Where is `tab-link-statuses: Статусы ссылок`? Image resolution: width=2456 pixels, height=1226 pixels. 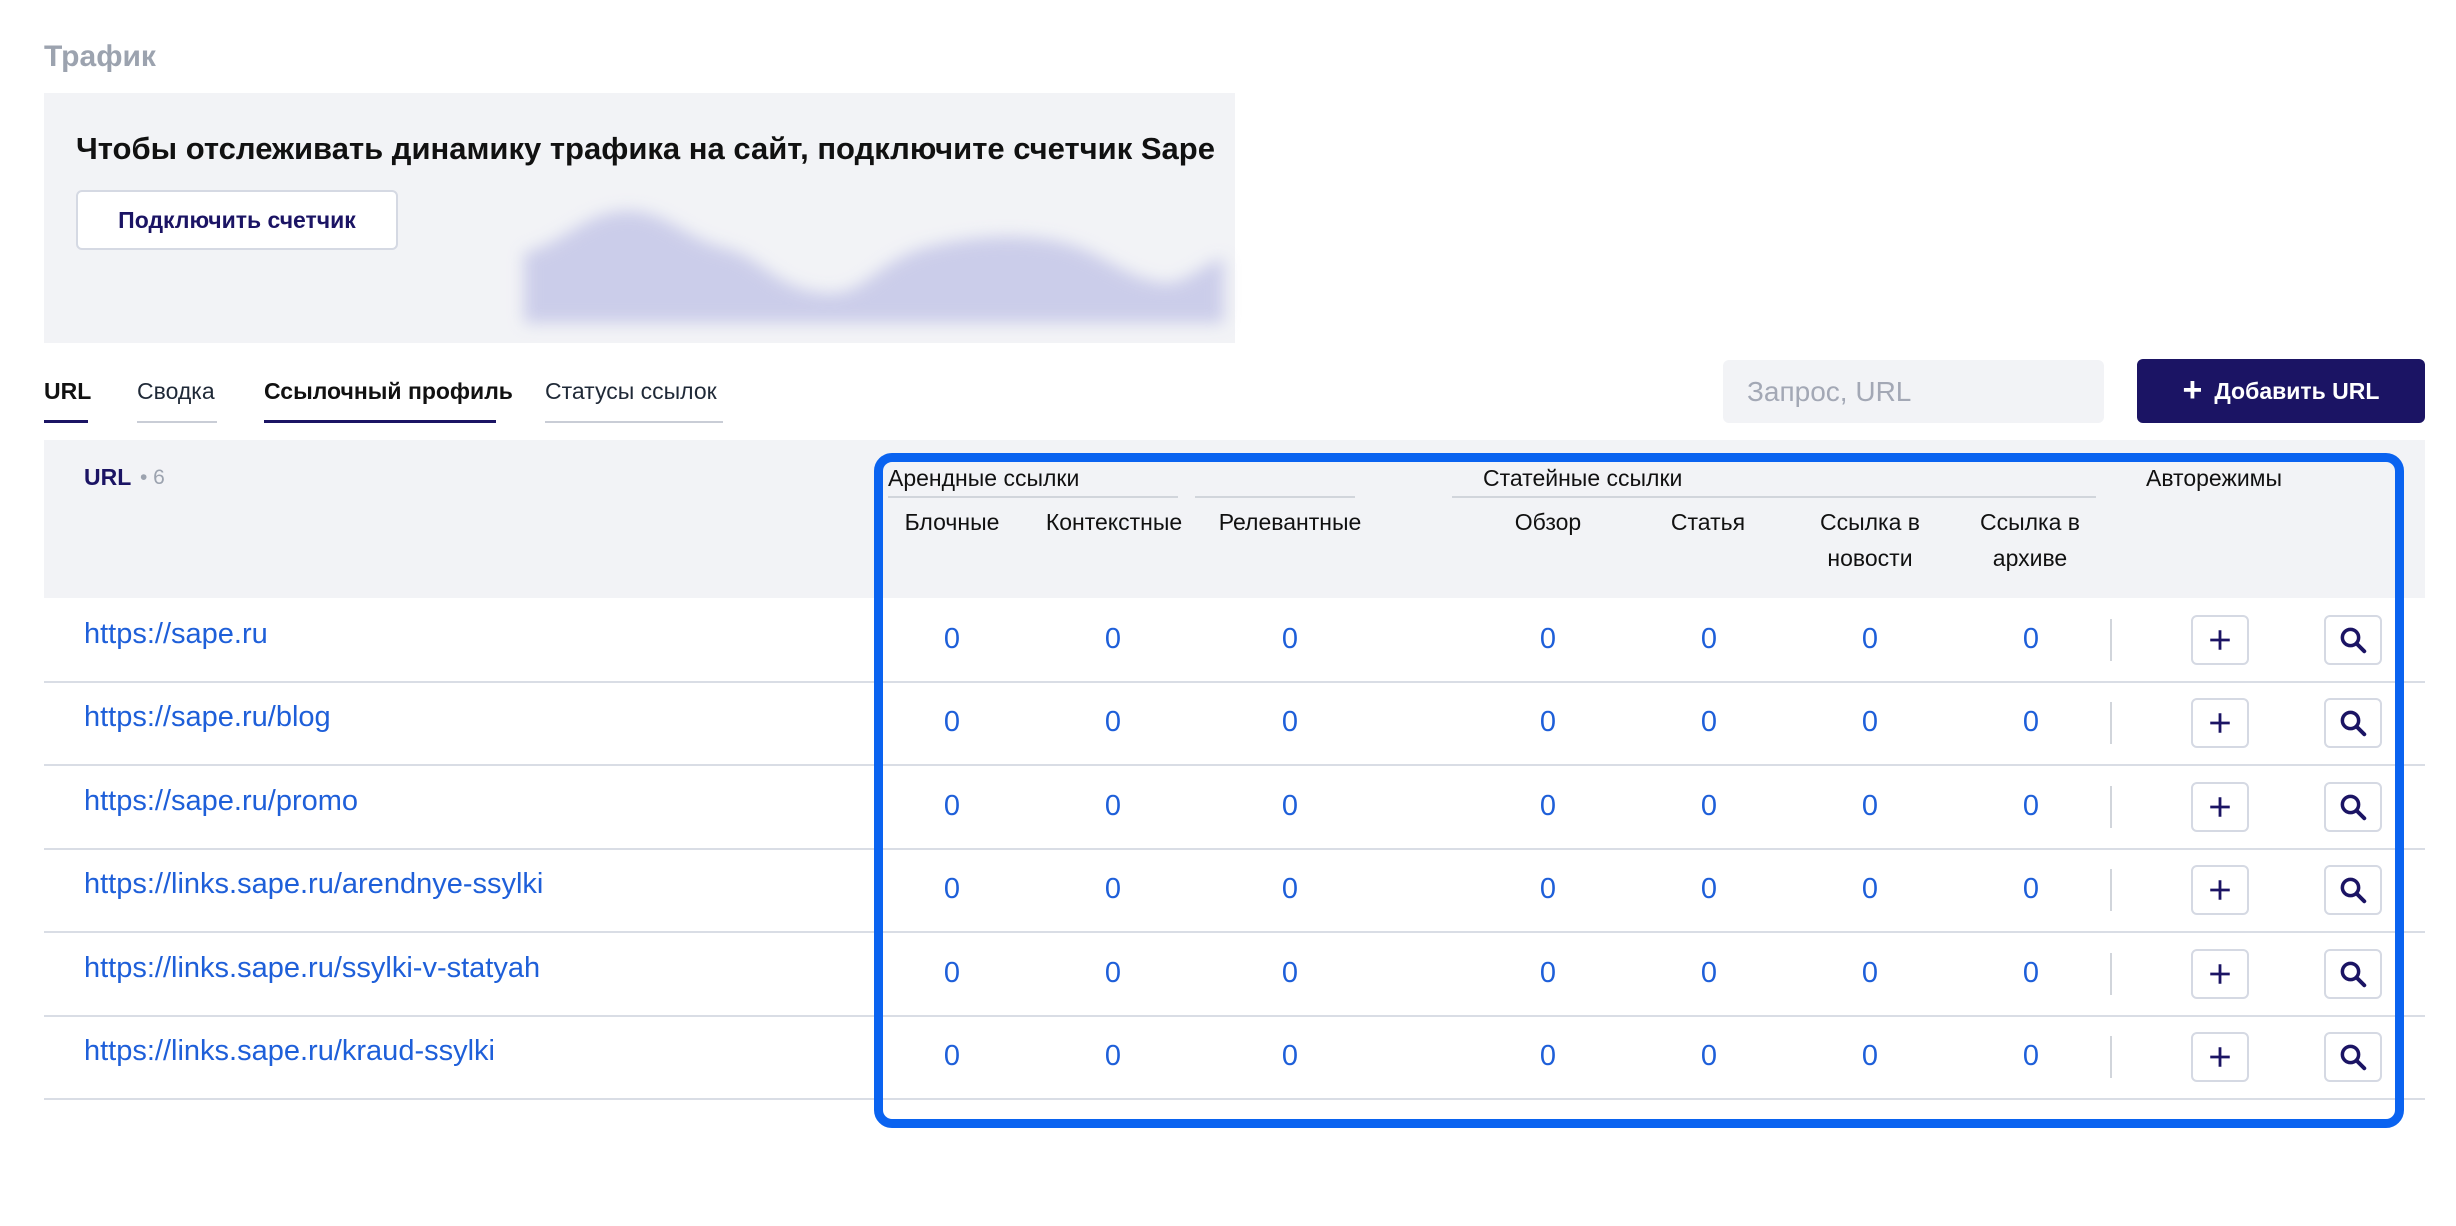
tab-link-statuses: Статусы ссылок is located at coordinates (631, 391).